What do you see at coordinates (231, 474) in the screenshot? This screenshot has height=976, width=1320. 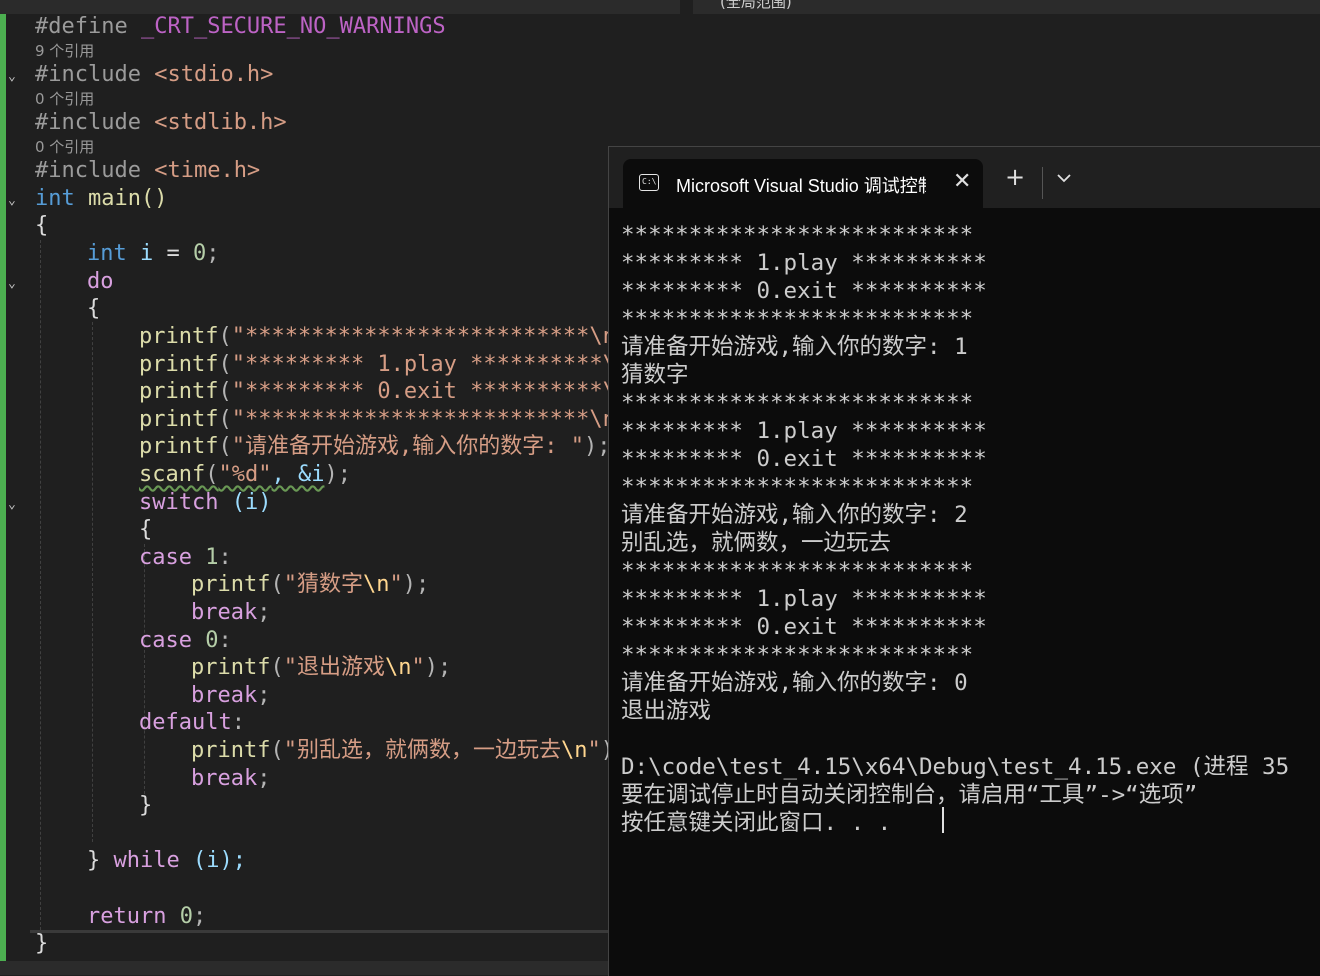 I see `warning-squiggle: scanf("%d", &i` at bounding box center [231, 474].